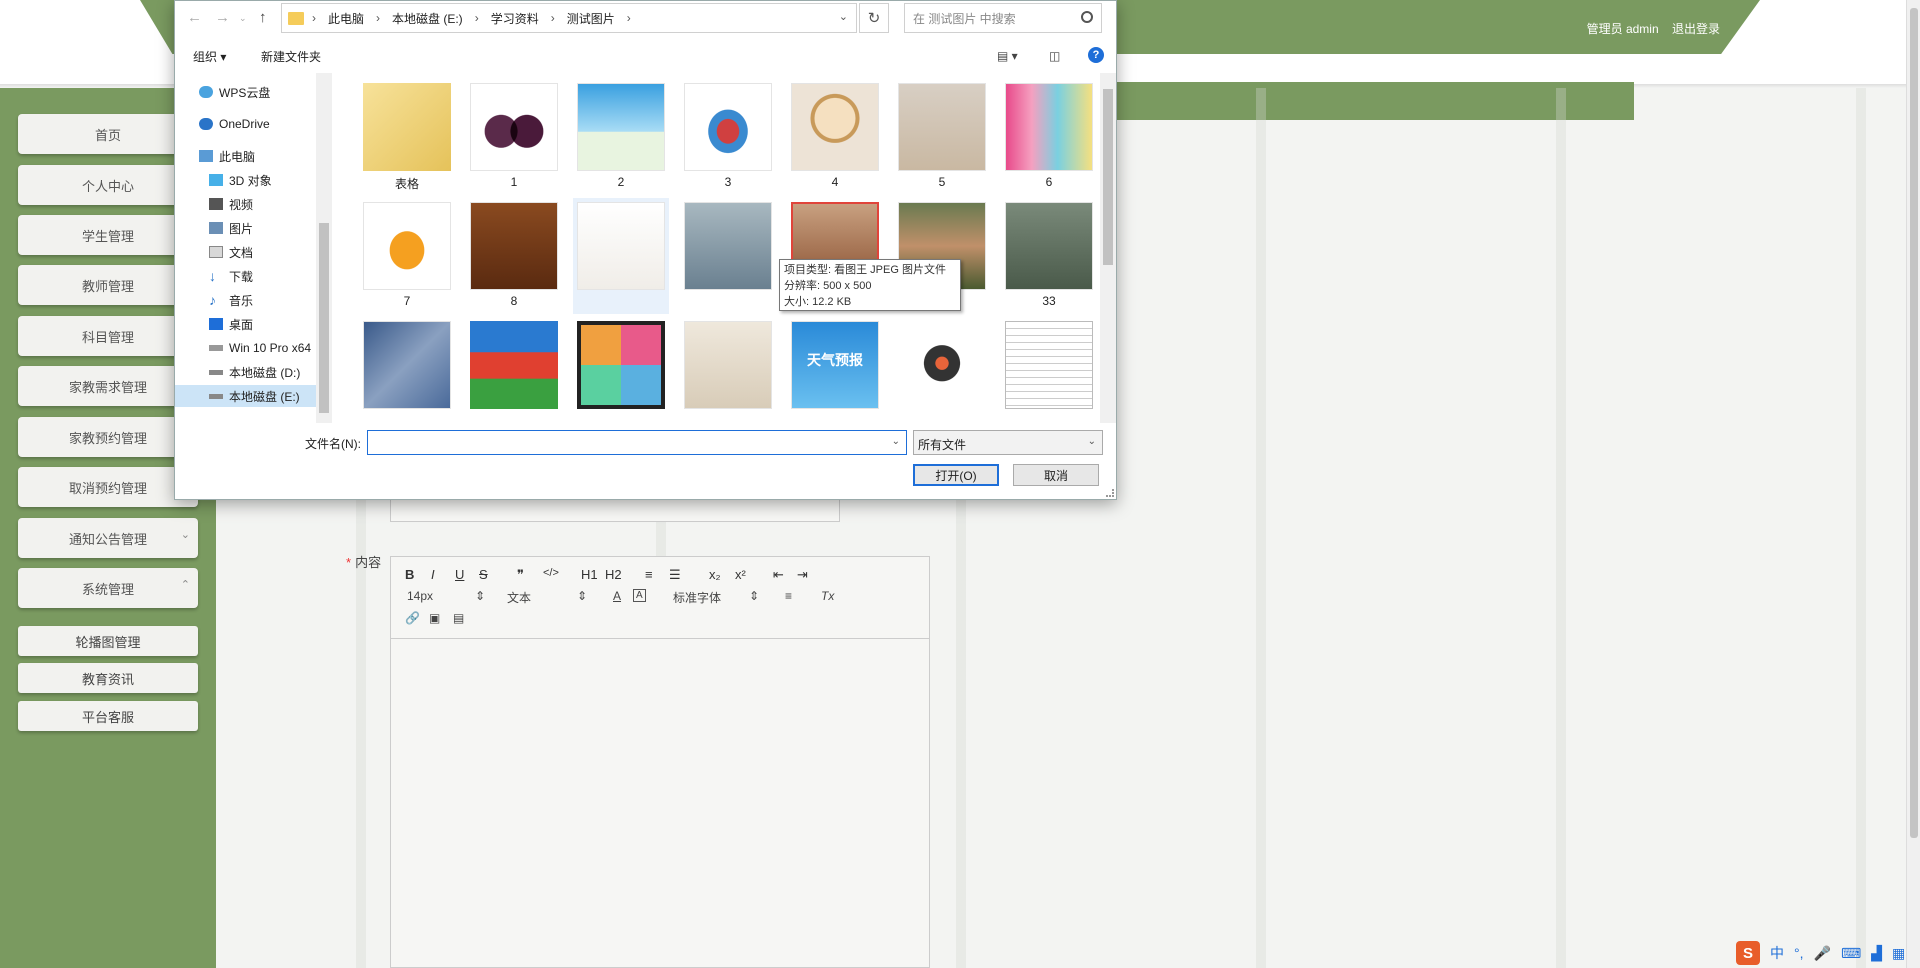 Image resolution: width=1920 pixels, height=968 pixels. I want to click on text-type-select: 文本, so click(519, 597).